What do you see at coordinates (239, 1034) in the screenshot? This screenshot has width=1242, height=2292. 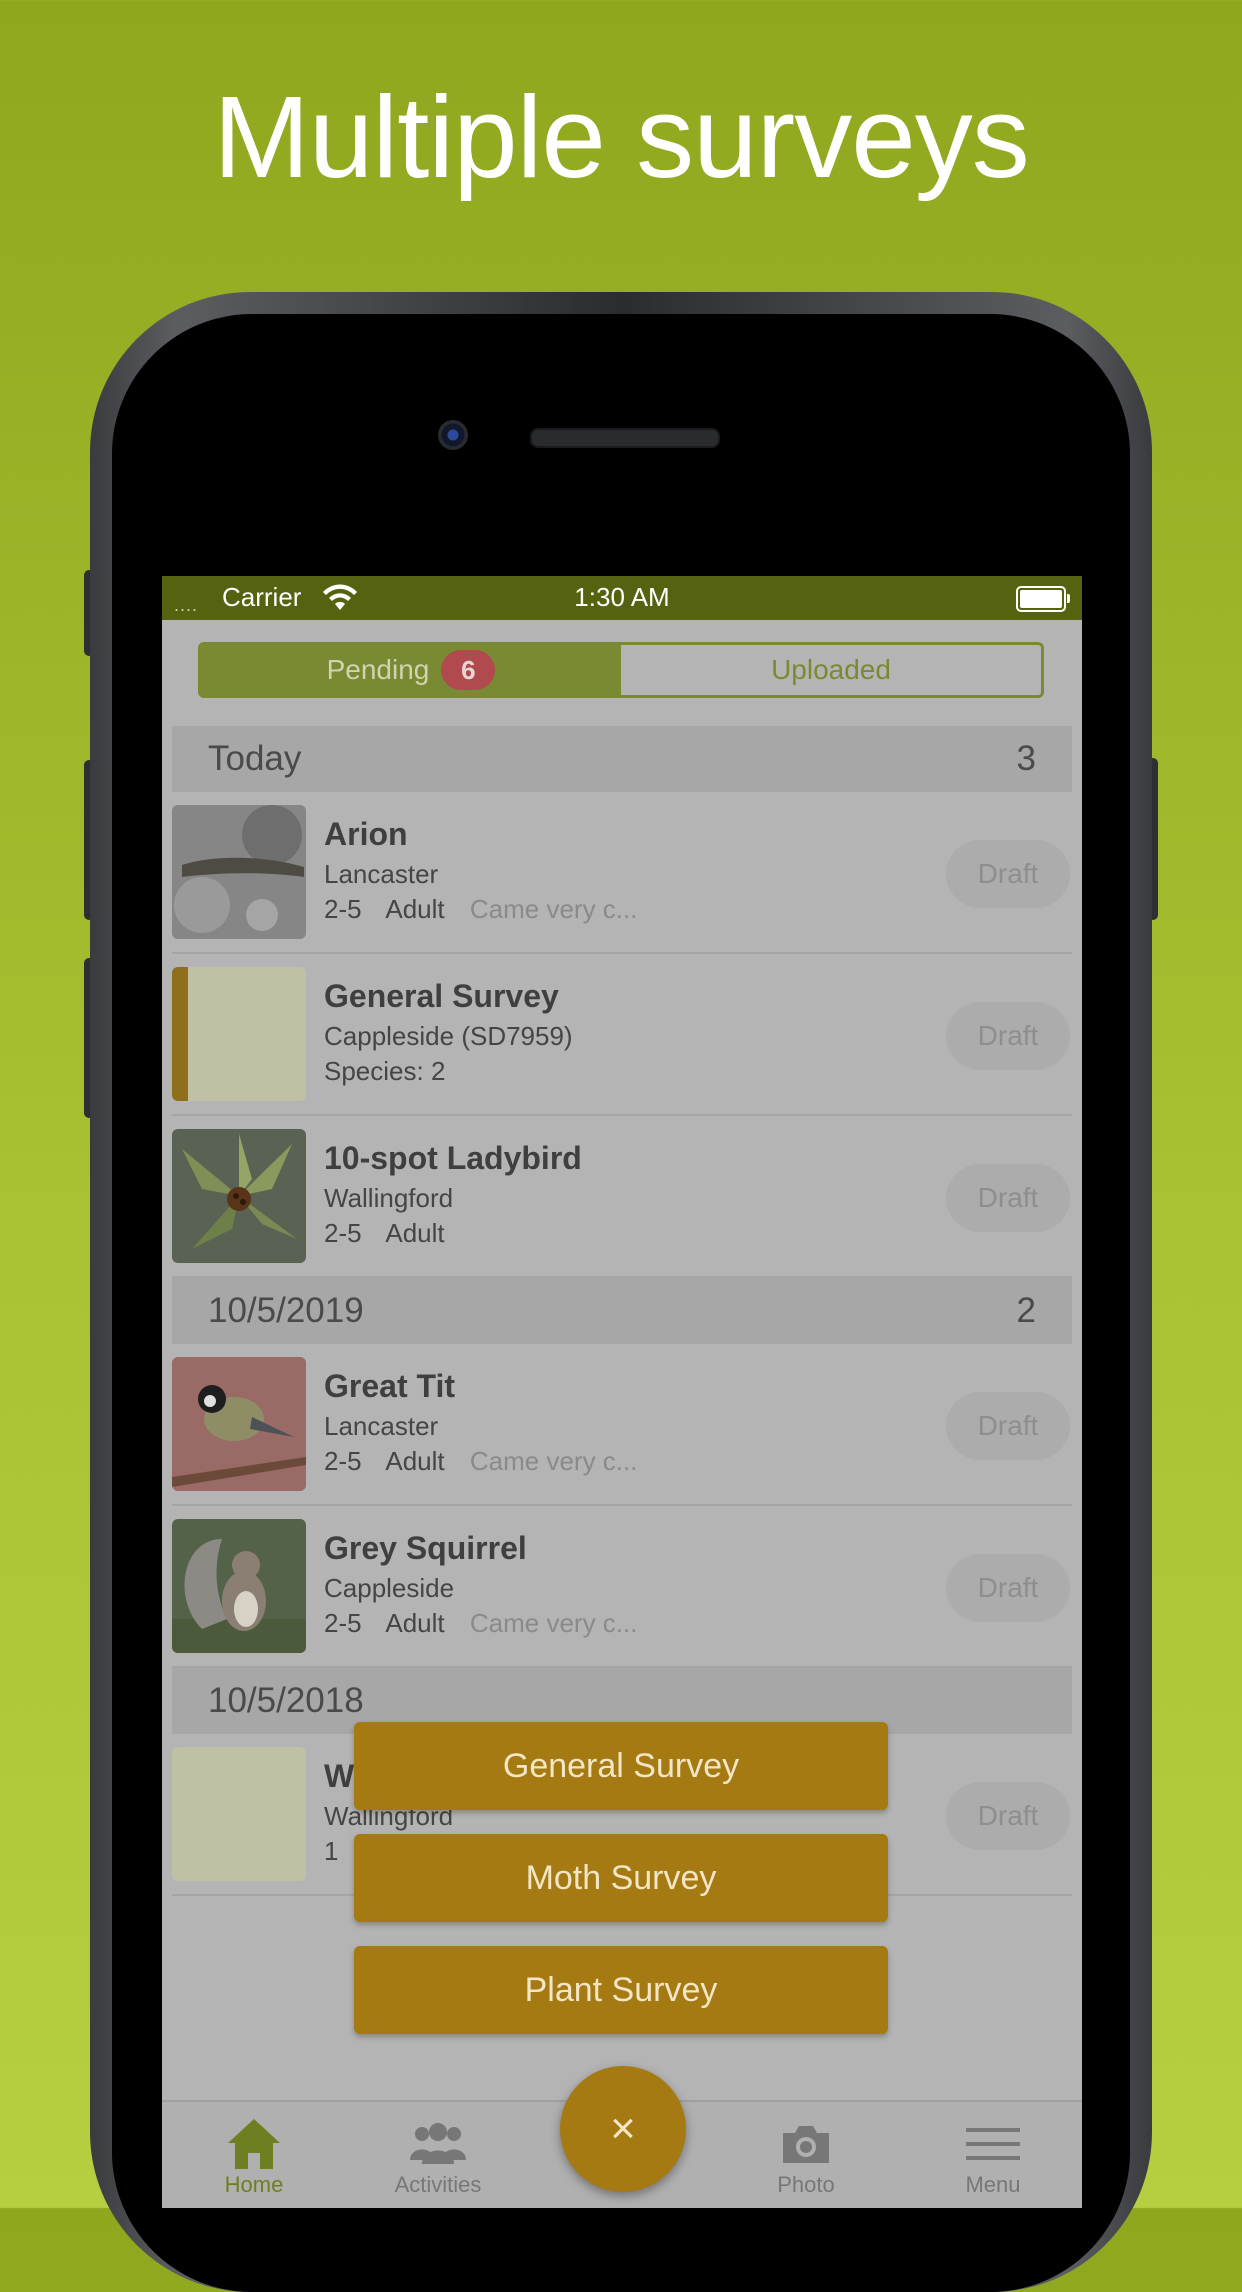 I see `survey-placeholder` at bounding box center [239, 1034].